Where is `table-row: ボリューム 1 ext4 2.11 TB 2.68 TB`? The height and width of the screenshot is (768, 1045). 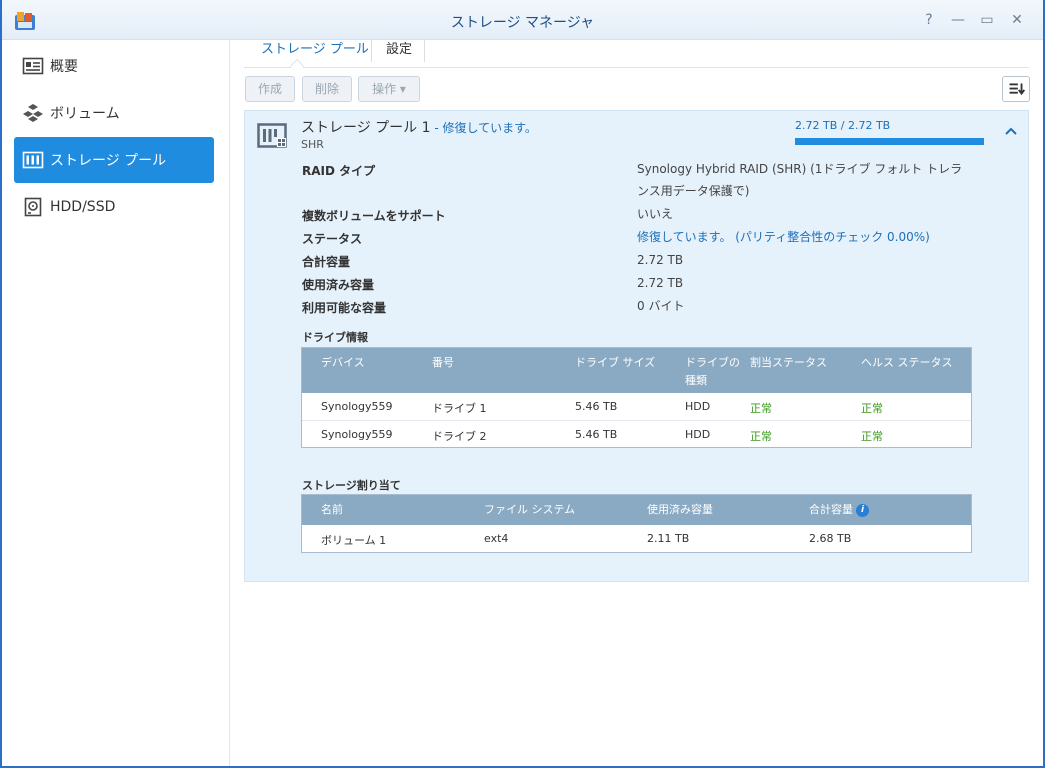 table-row: ボリューム 1 ext4 2.11 TB 2.68 TB is located at coordinates (636, 538).